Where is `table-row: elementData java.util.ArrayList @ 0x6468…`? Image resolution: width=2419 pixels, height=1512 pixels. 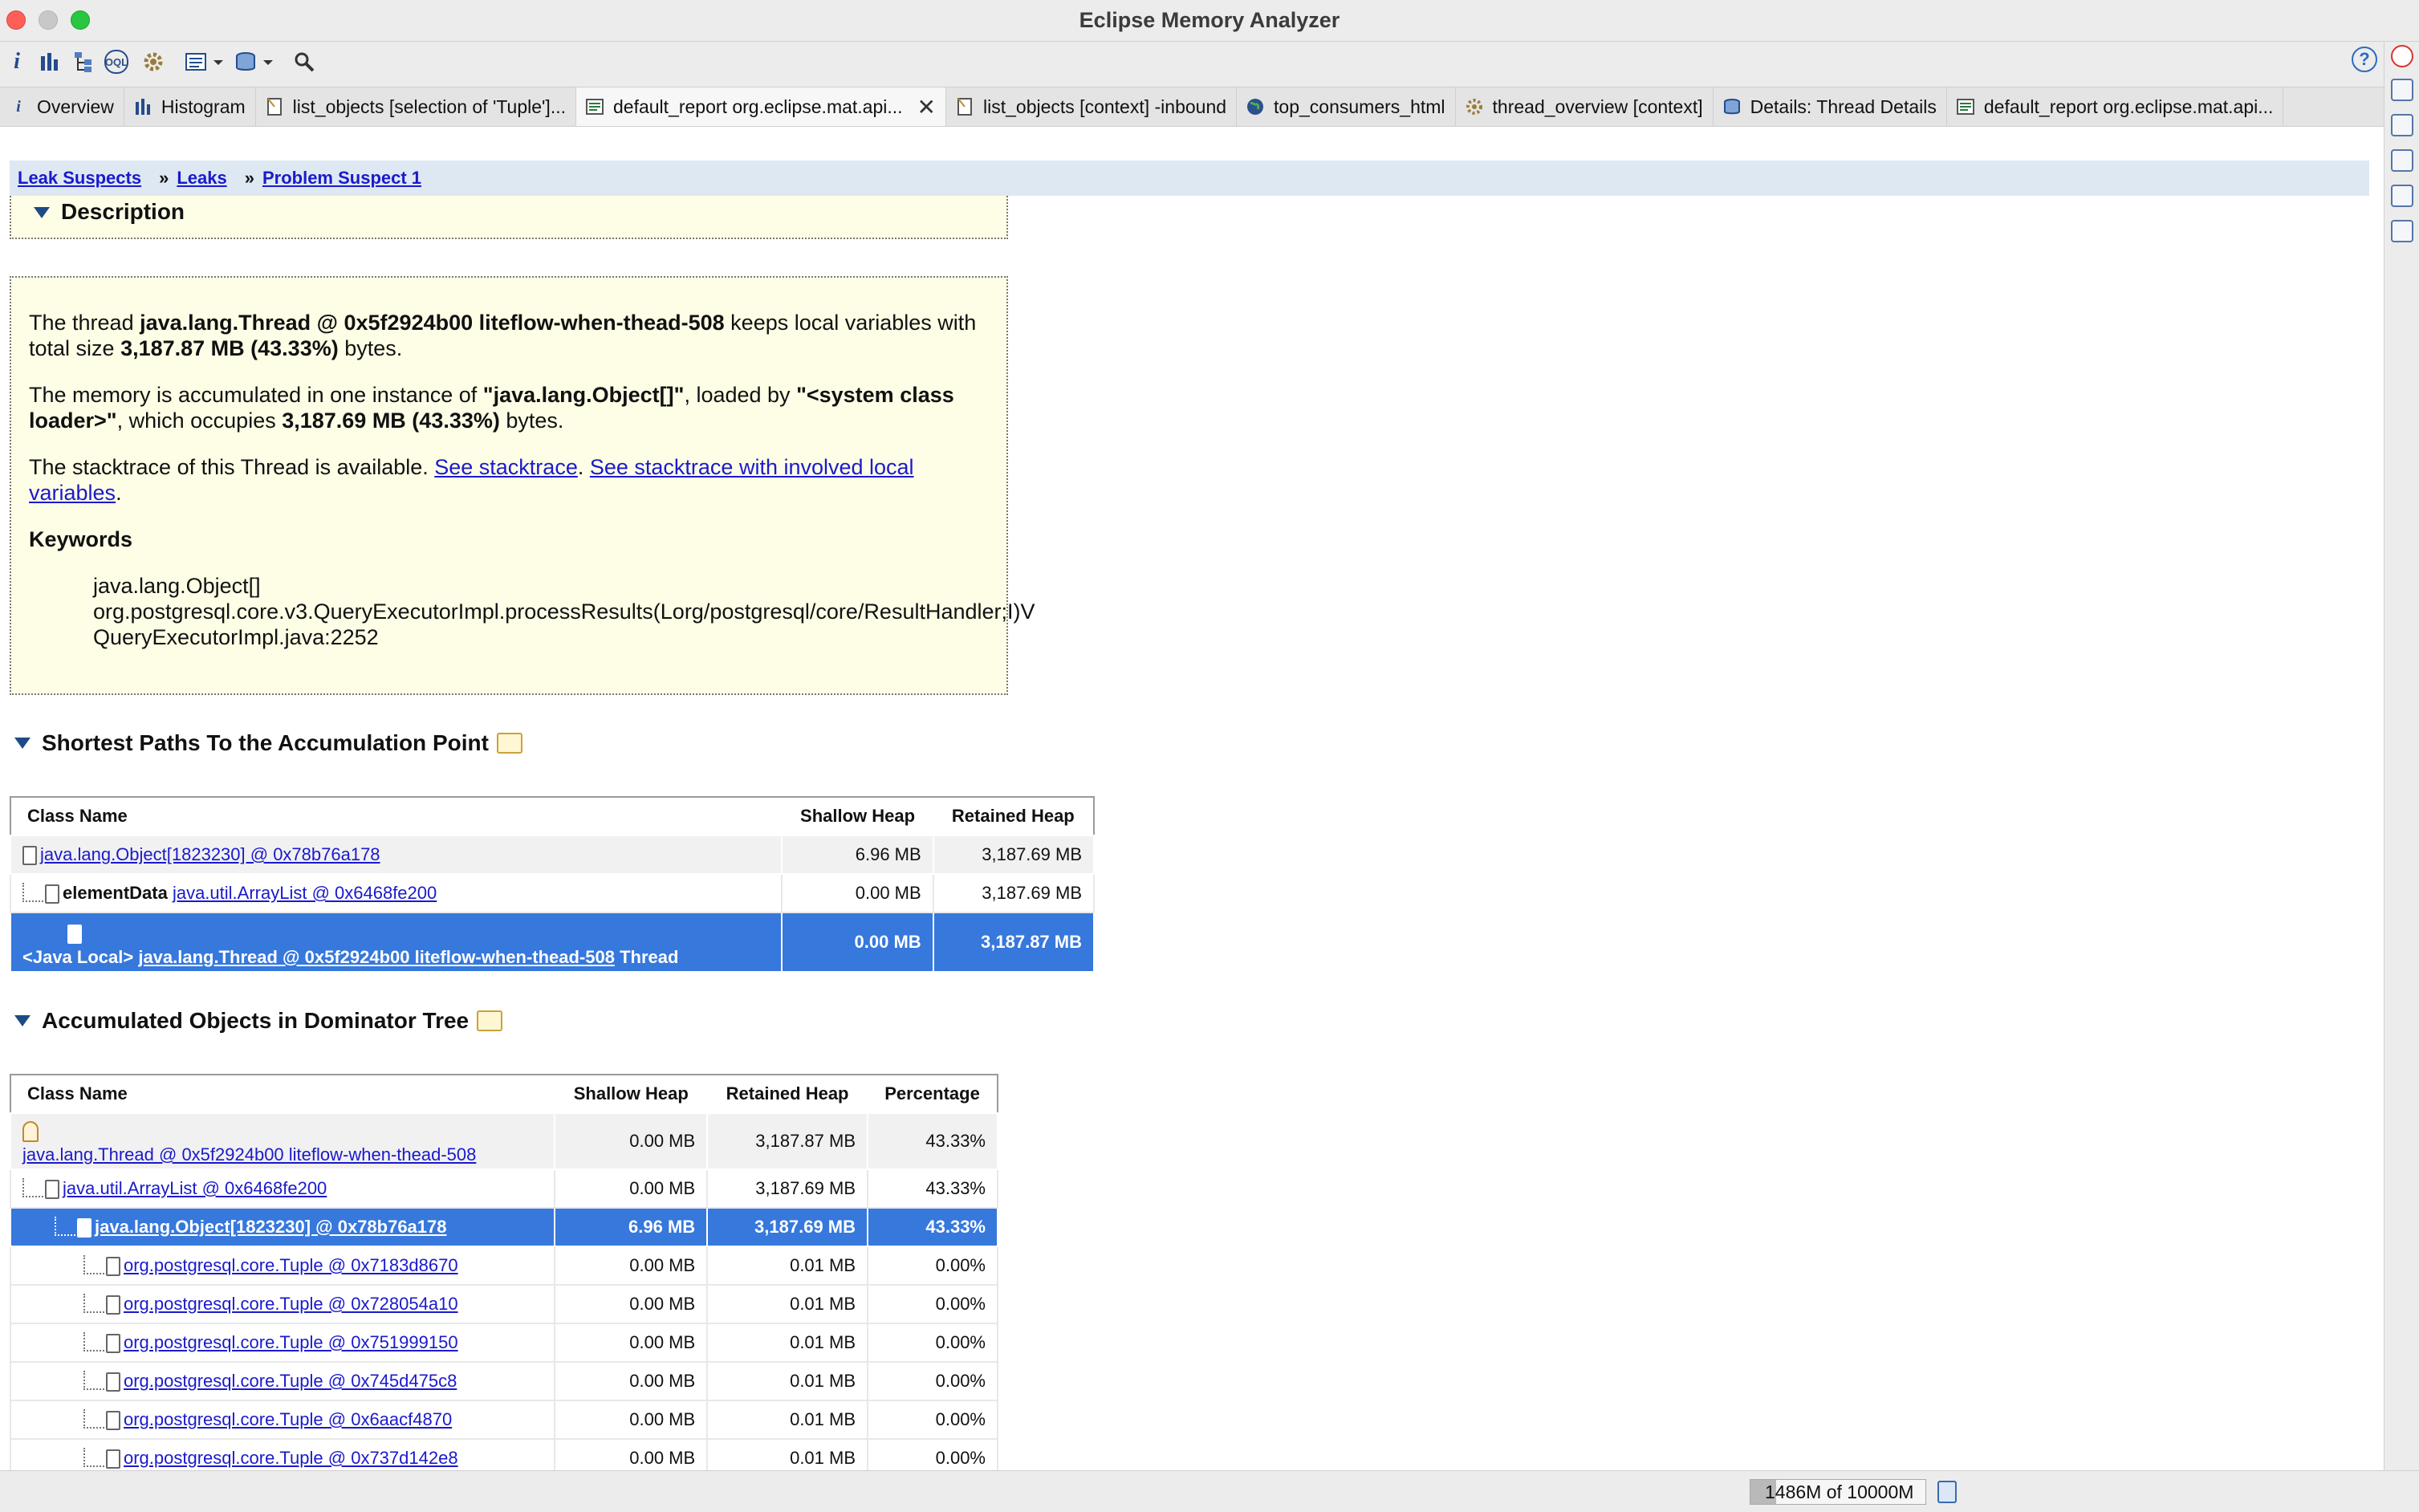
table-row: elementData java.util.ArrayList @ 0x6468… is located at coordinates (552, 893).